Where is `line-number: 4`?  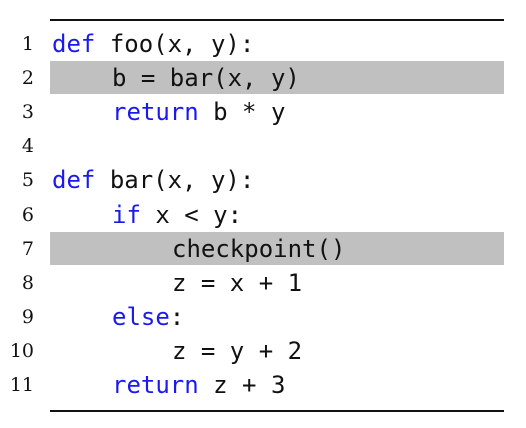 line-number: 4 is located at coordinates (27, 146).